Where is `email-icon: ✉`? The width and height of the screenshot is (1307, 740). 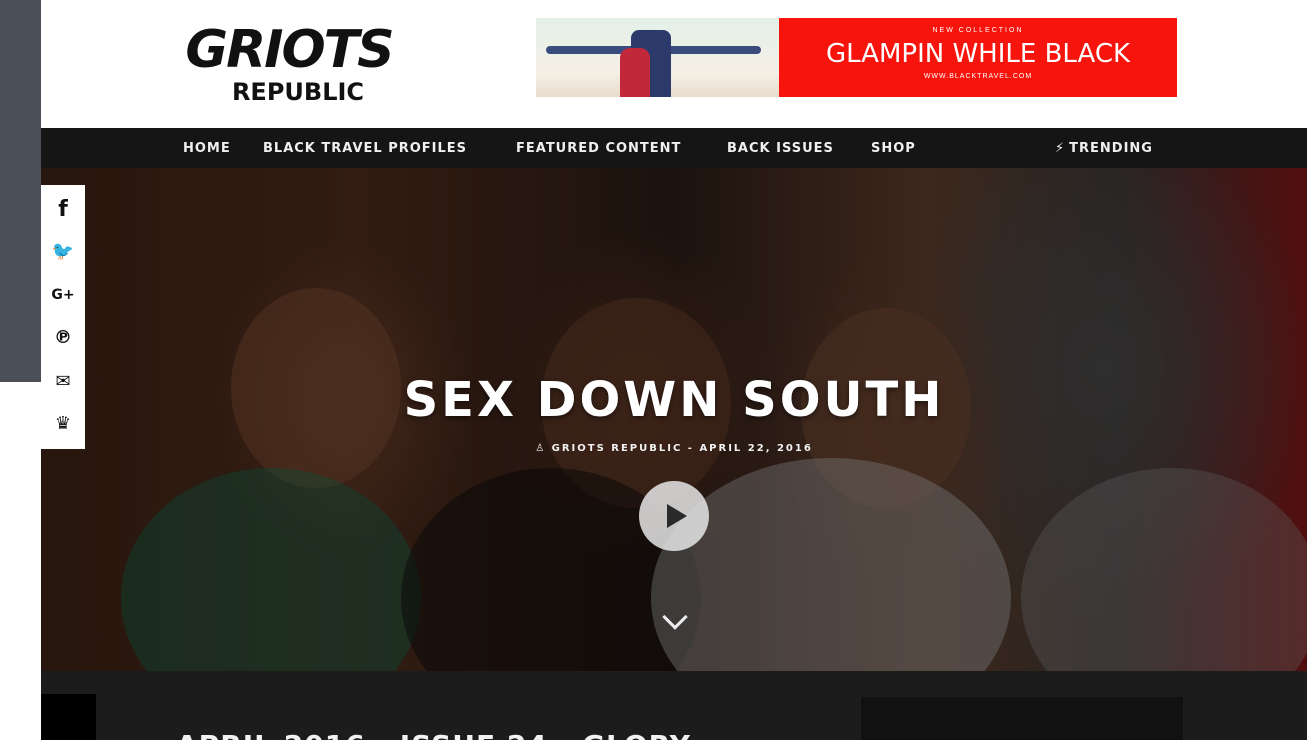 email-icon: ✉ is located at coordinates (63, 381).